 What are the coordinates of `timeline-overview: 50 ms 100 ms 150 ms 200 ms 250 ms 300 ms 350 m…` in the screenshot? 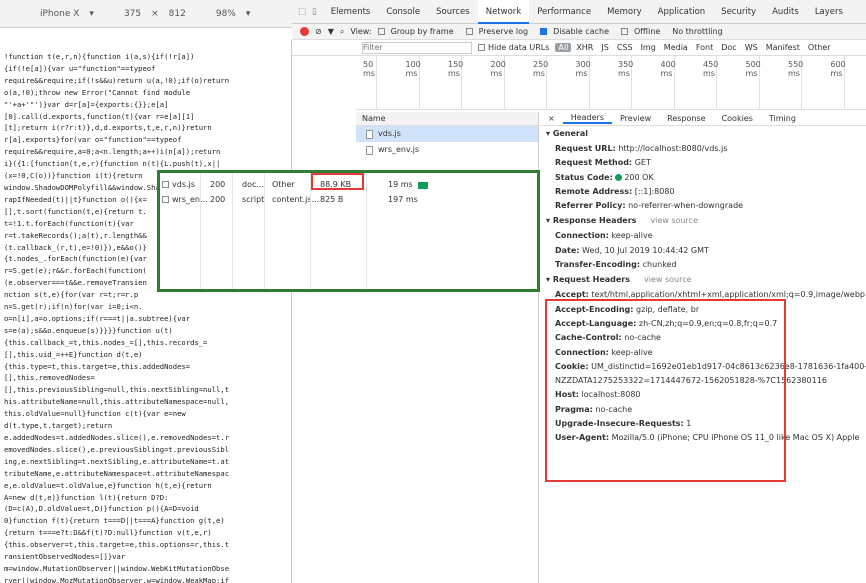 It's located at (611, 83).